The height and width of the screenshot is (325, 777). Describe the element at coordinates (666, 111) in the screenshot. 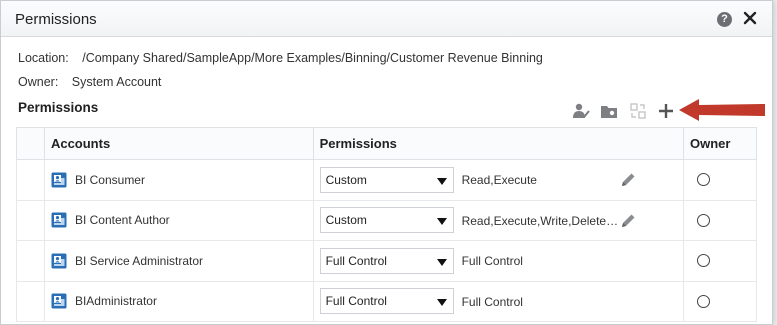

I see `add-icon` at that location.